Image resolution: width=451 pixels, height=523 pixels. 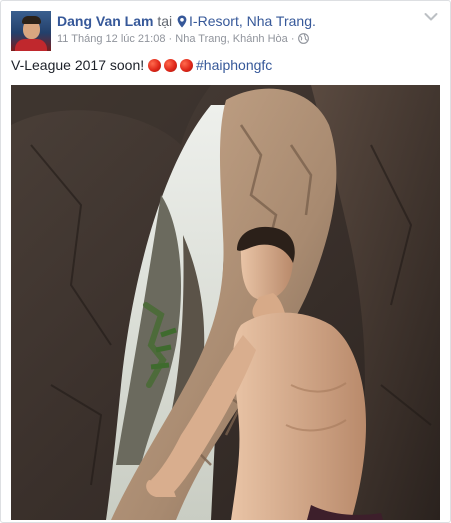 What do you see at coordinates (105, 21) in the screenshot?
I see `author-name: Dang Van Lam` at bounding box center [105, 21].